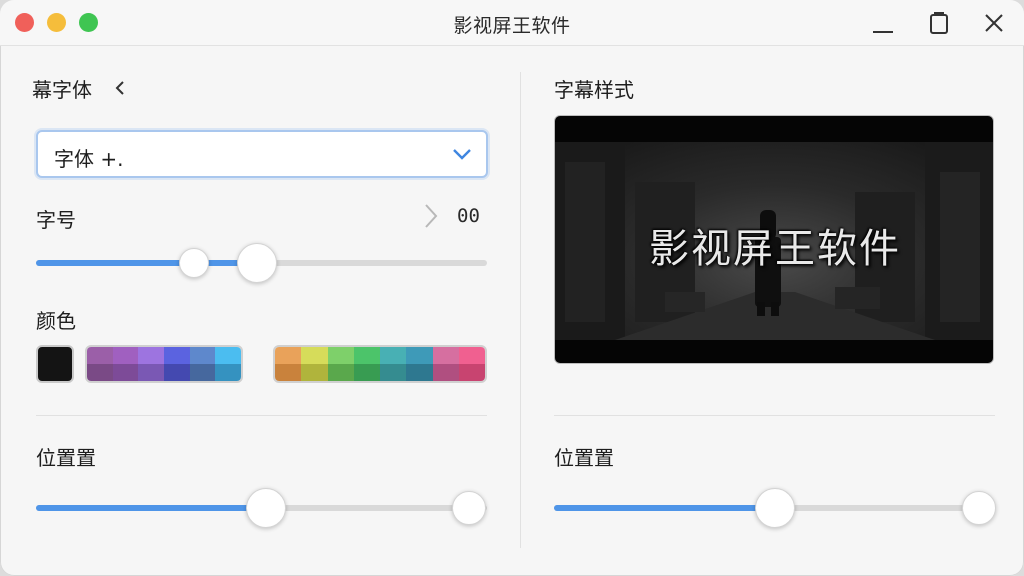 This screenshot has height=576, width=1024. I want to click on restore-icon, so click(939, 23).